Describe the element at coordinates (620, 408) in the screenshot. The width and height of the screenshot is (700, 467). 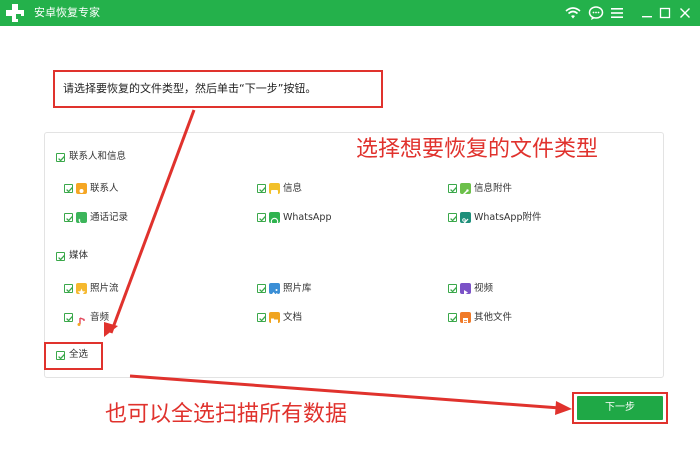
I see `next-button: 下一步` at that location.